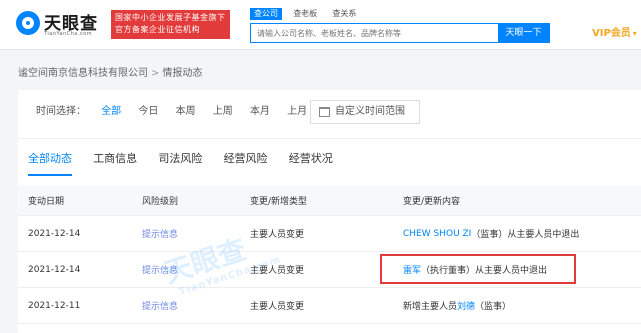 This screenshot has height=333, width=641. What do you see at coordinates (170, 24) in the screenshot?
I see `official-badge: 国家中小企业发展子基金旗下 官方备案企业征信机构` at bounding box center [170, 24].